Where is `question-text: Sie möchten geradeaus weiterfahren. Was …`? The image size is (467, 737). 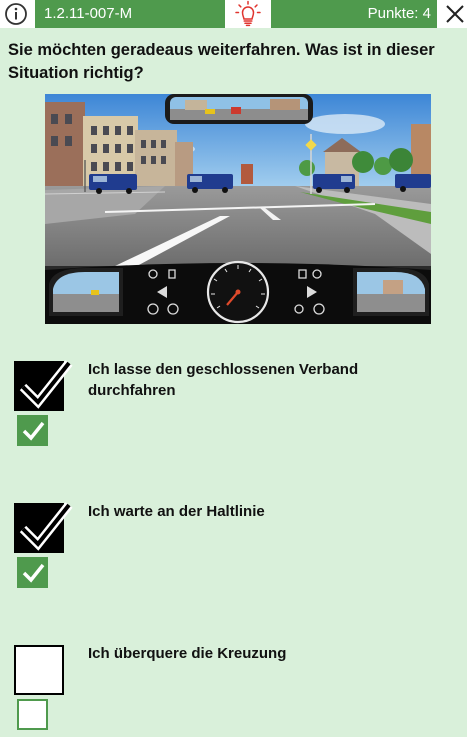
question-text: Sie möchten geradeaus weiterfahren. Was … is located at coordinates (221, 61).